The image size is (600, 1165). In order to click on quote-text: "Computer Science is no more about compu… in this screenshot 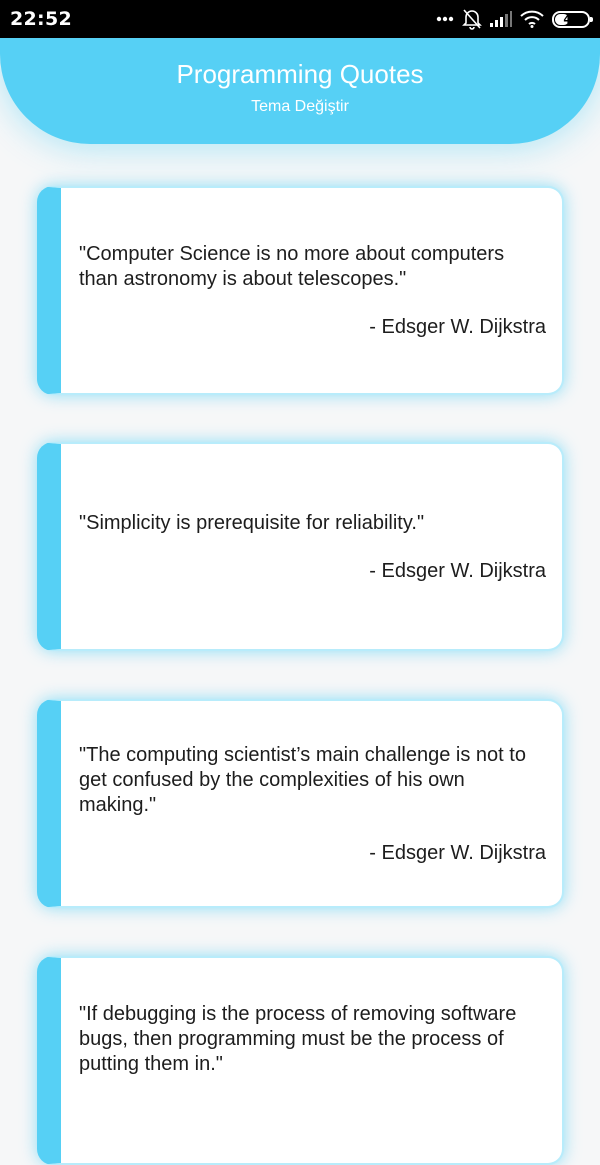, I will do `click(292, 266)`.